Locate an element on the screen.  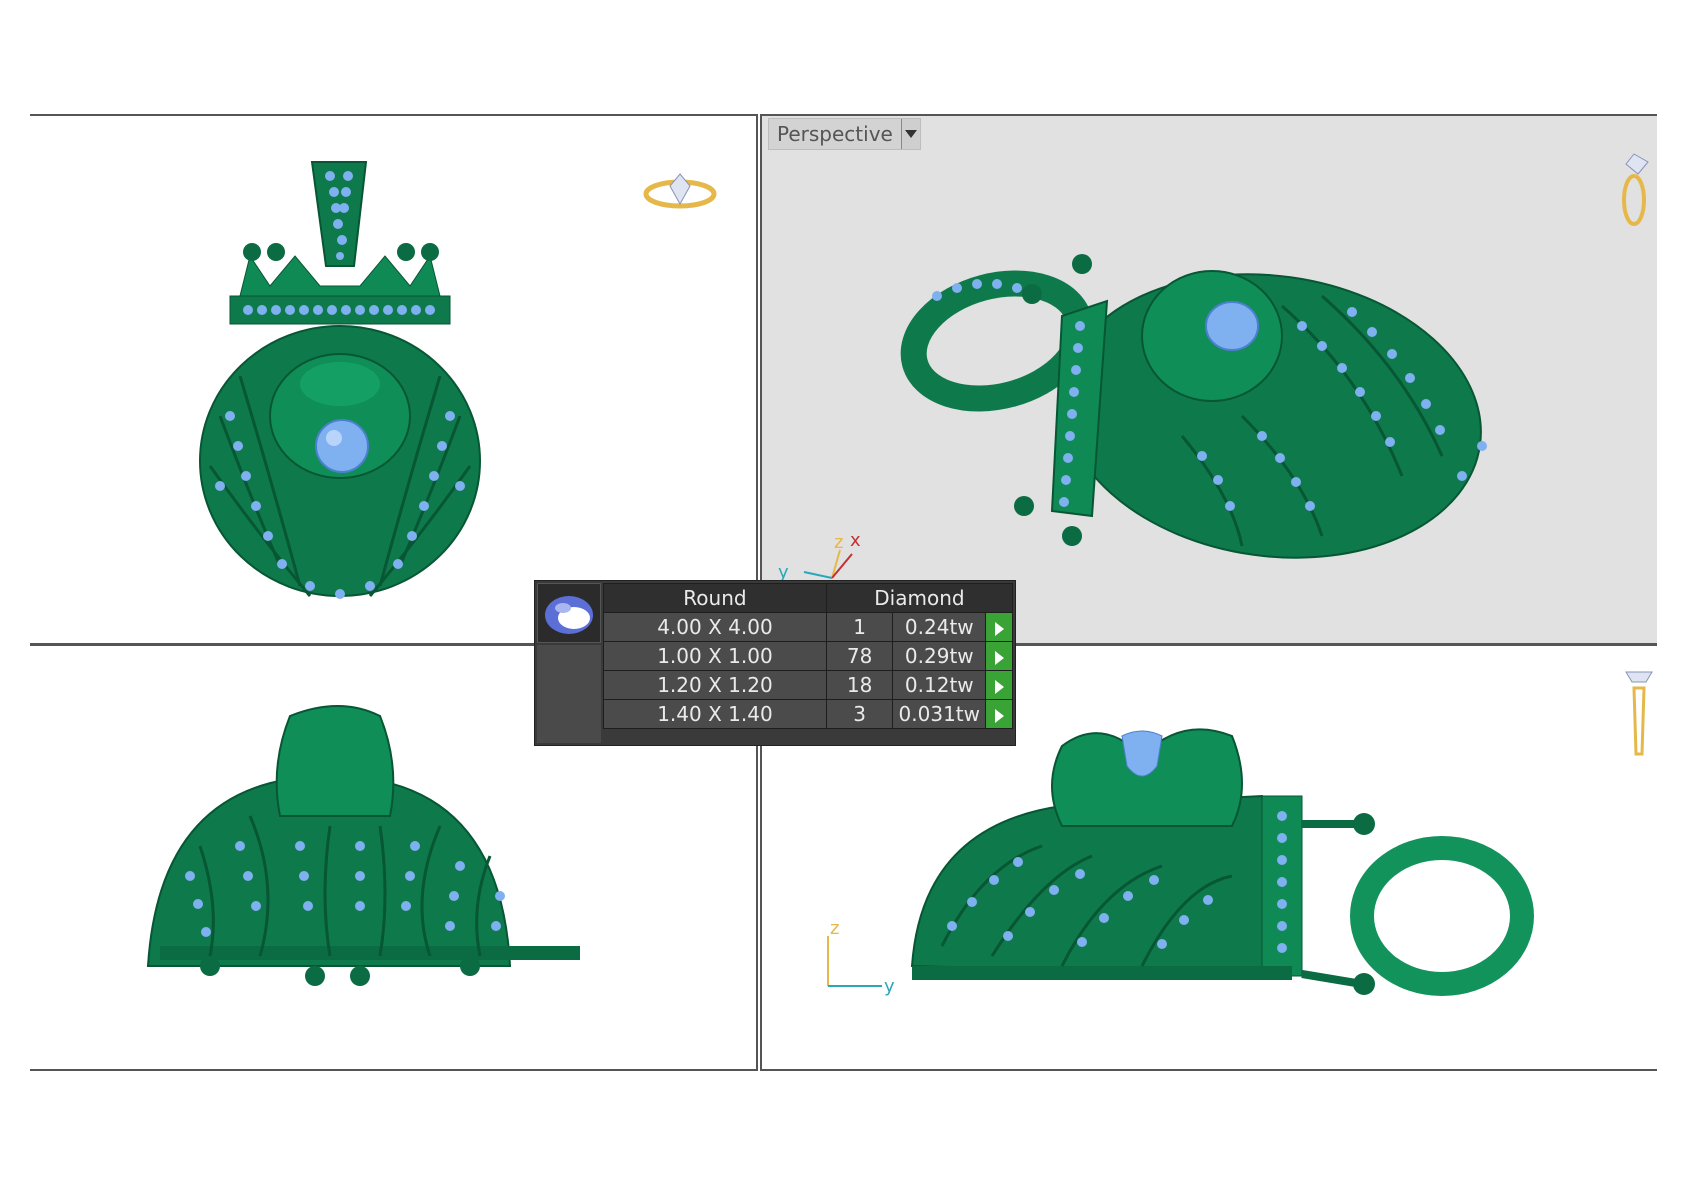
gem-count: 18 is located at coordinates (859, 685).